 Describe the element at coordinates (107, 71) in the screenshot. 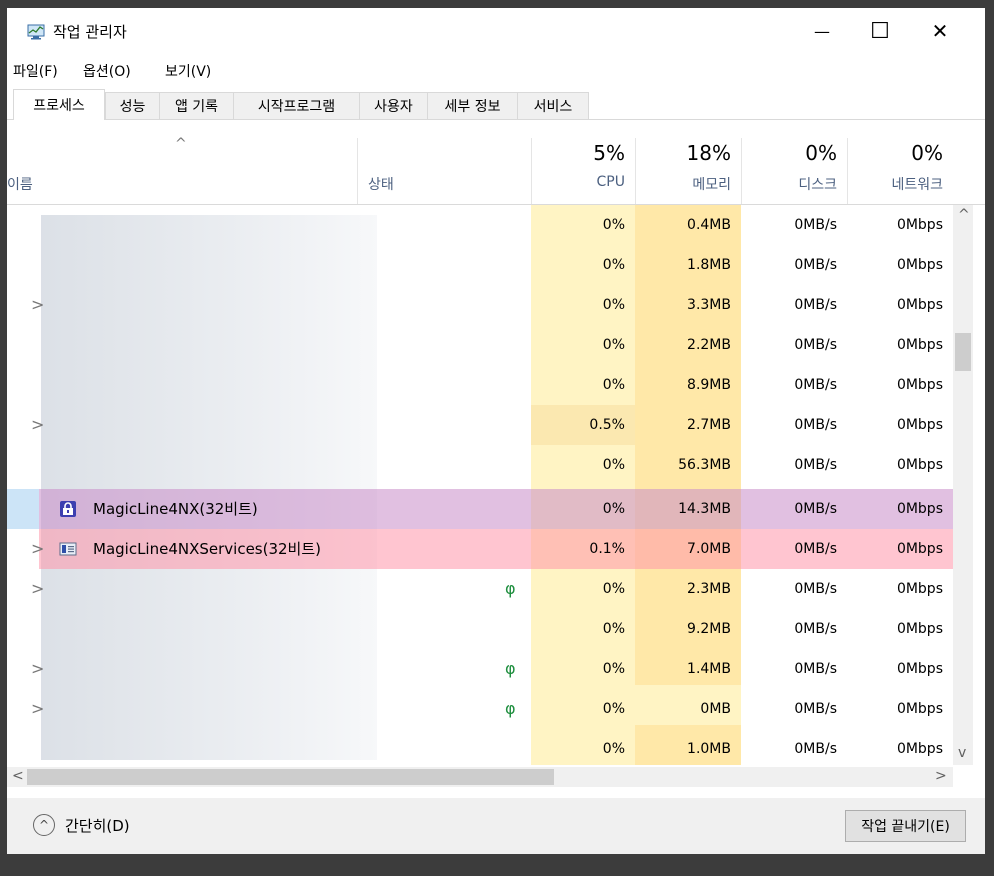

I see `menu-options: 옵션(O)` at that location.